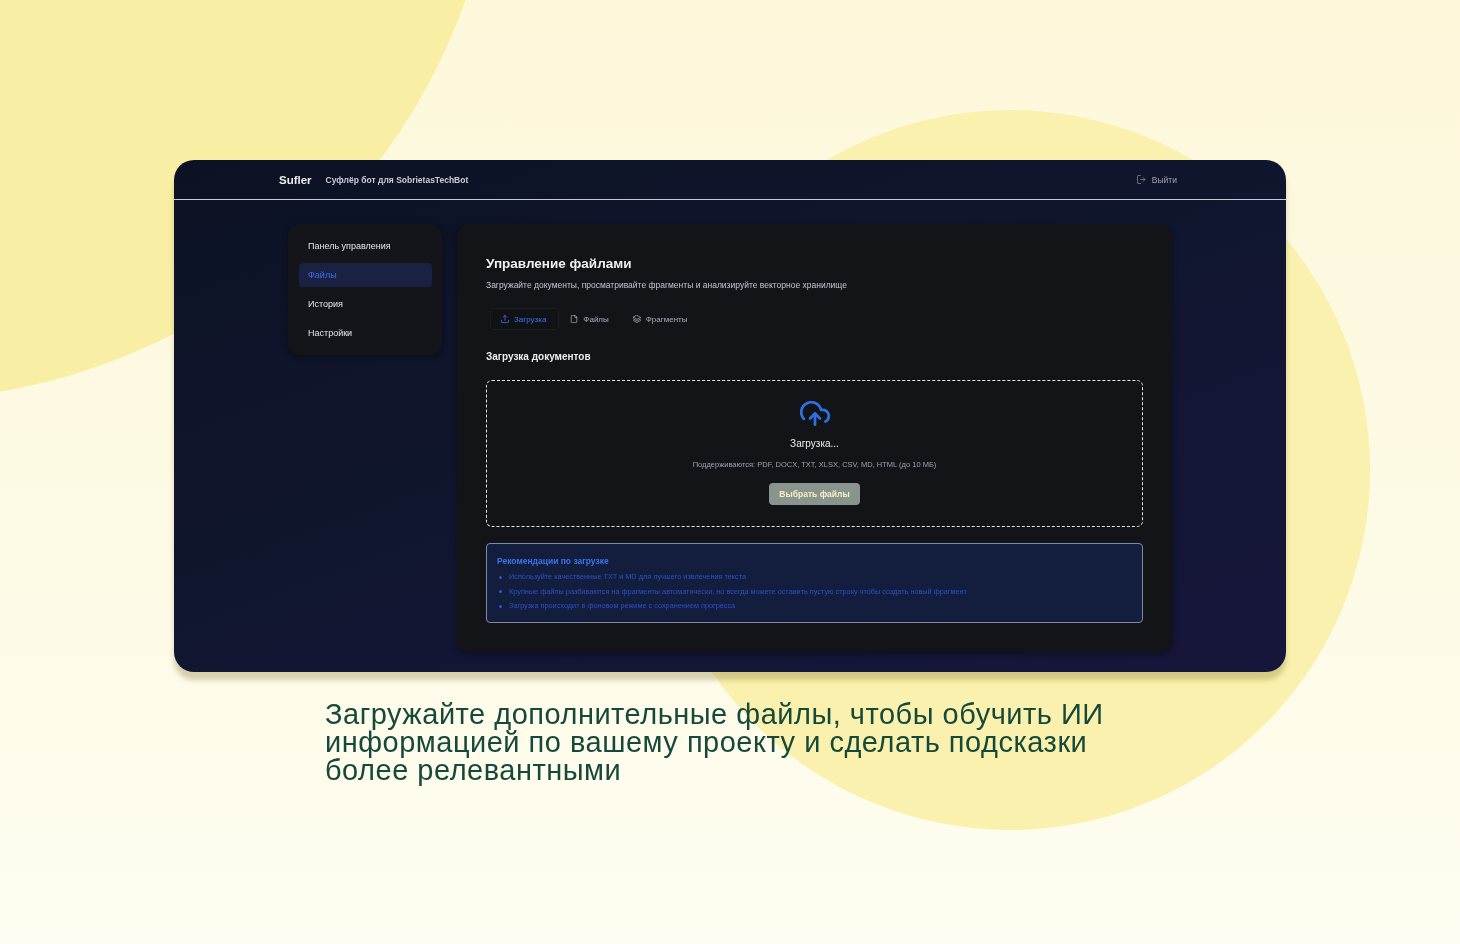 This screenshot has height=944, width=1460. Describe the element at coordinates (559, 264) in the screenshot. I see `page-title: Управление файлами` at that location.